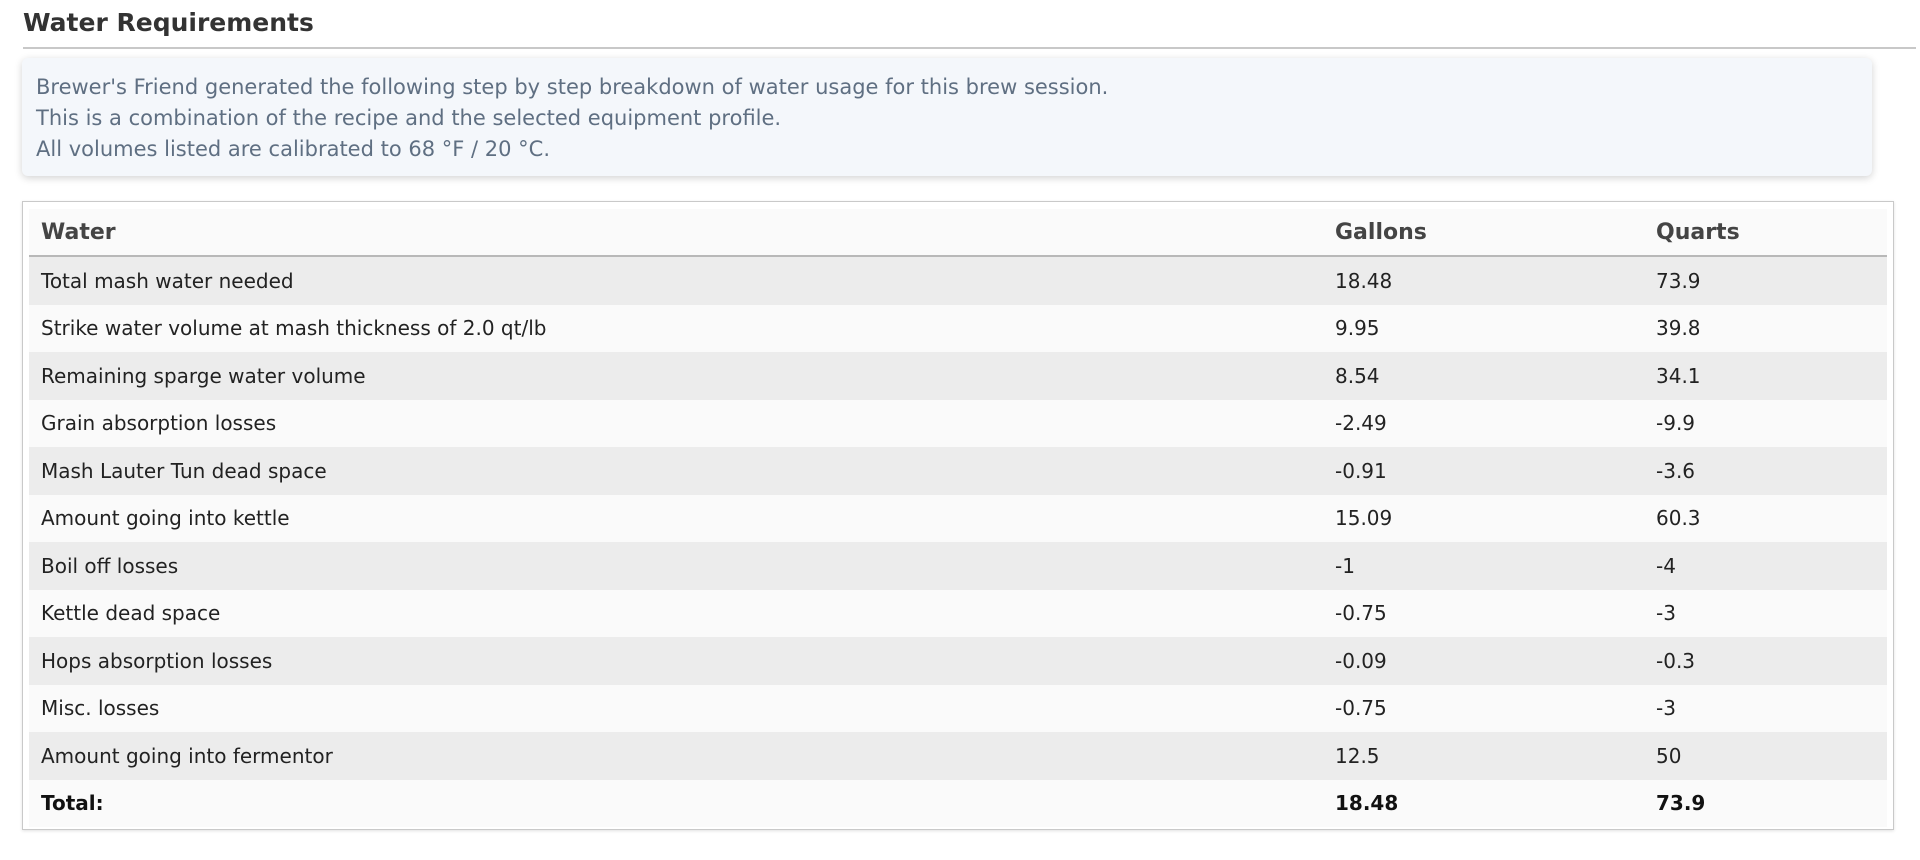 This screenshot has height=860, width=1920. I want to click on table-header-row: Water Gallons Quarts, so click(958, 233).